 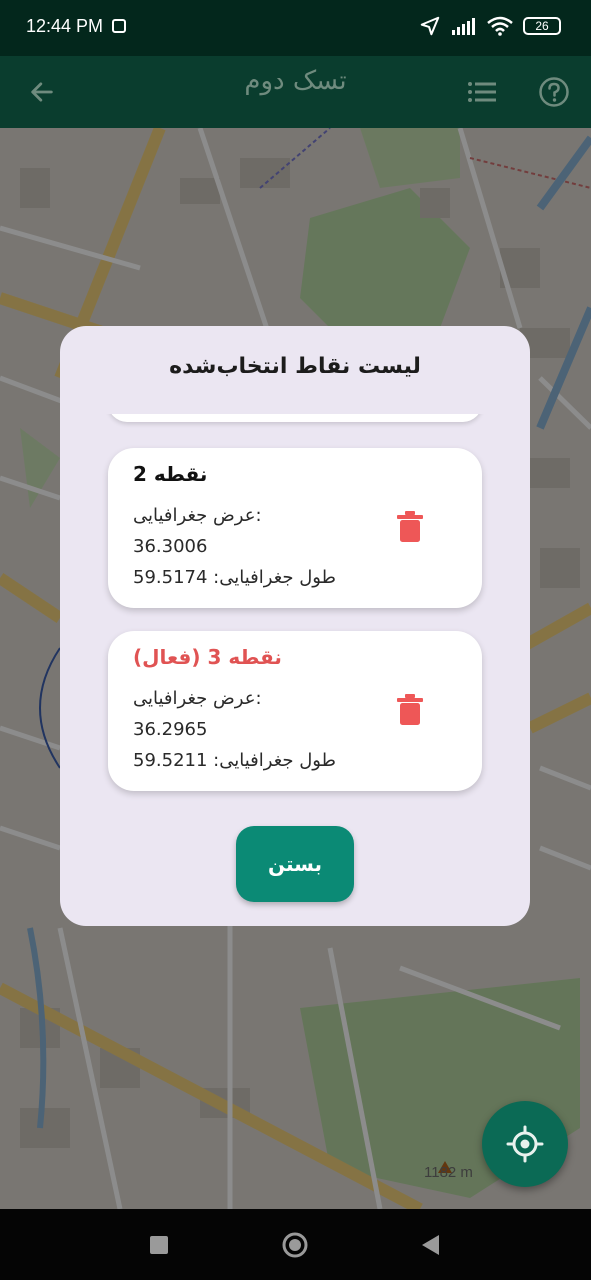 I want to click on back-nav-button, so click(x=430, y=1245).